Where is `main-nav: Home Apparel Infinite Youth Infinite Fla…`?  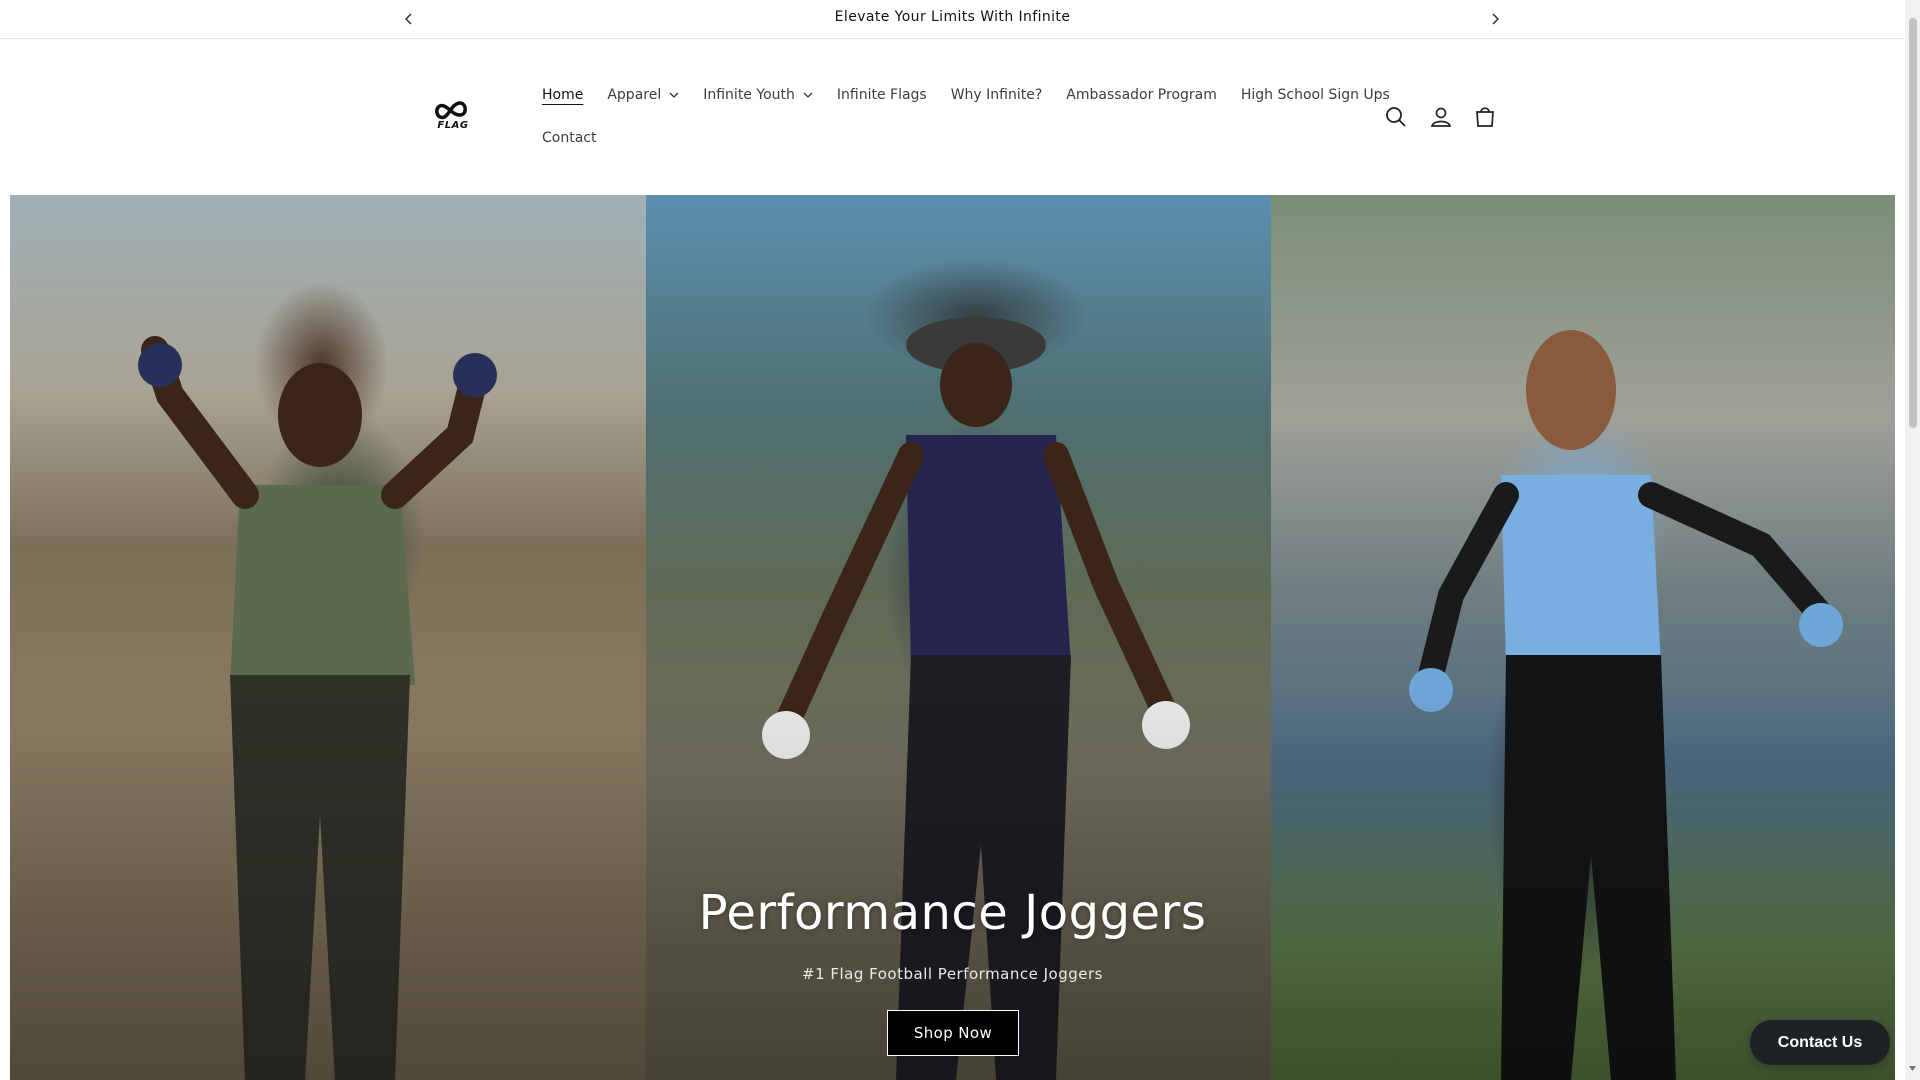
main-nav: Home Apparel Infinite Youth Infinite Fla… is located at coordinates (966, 127).